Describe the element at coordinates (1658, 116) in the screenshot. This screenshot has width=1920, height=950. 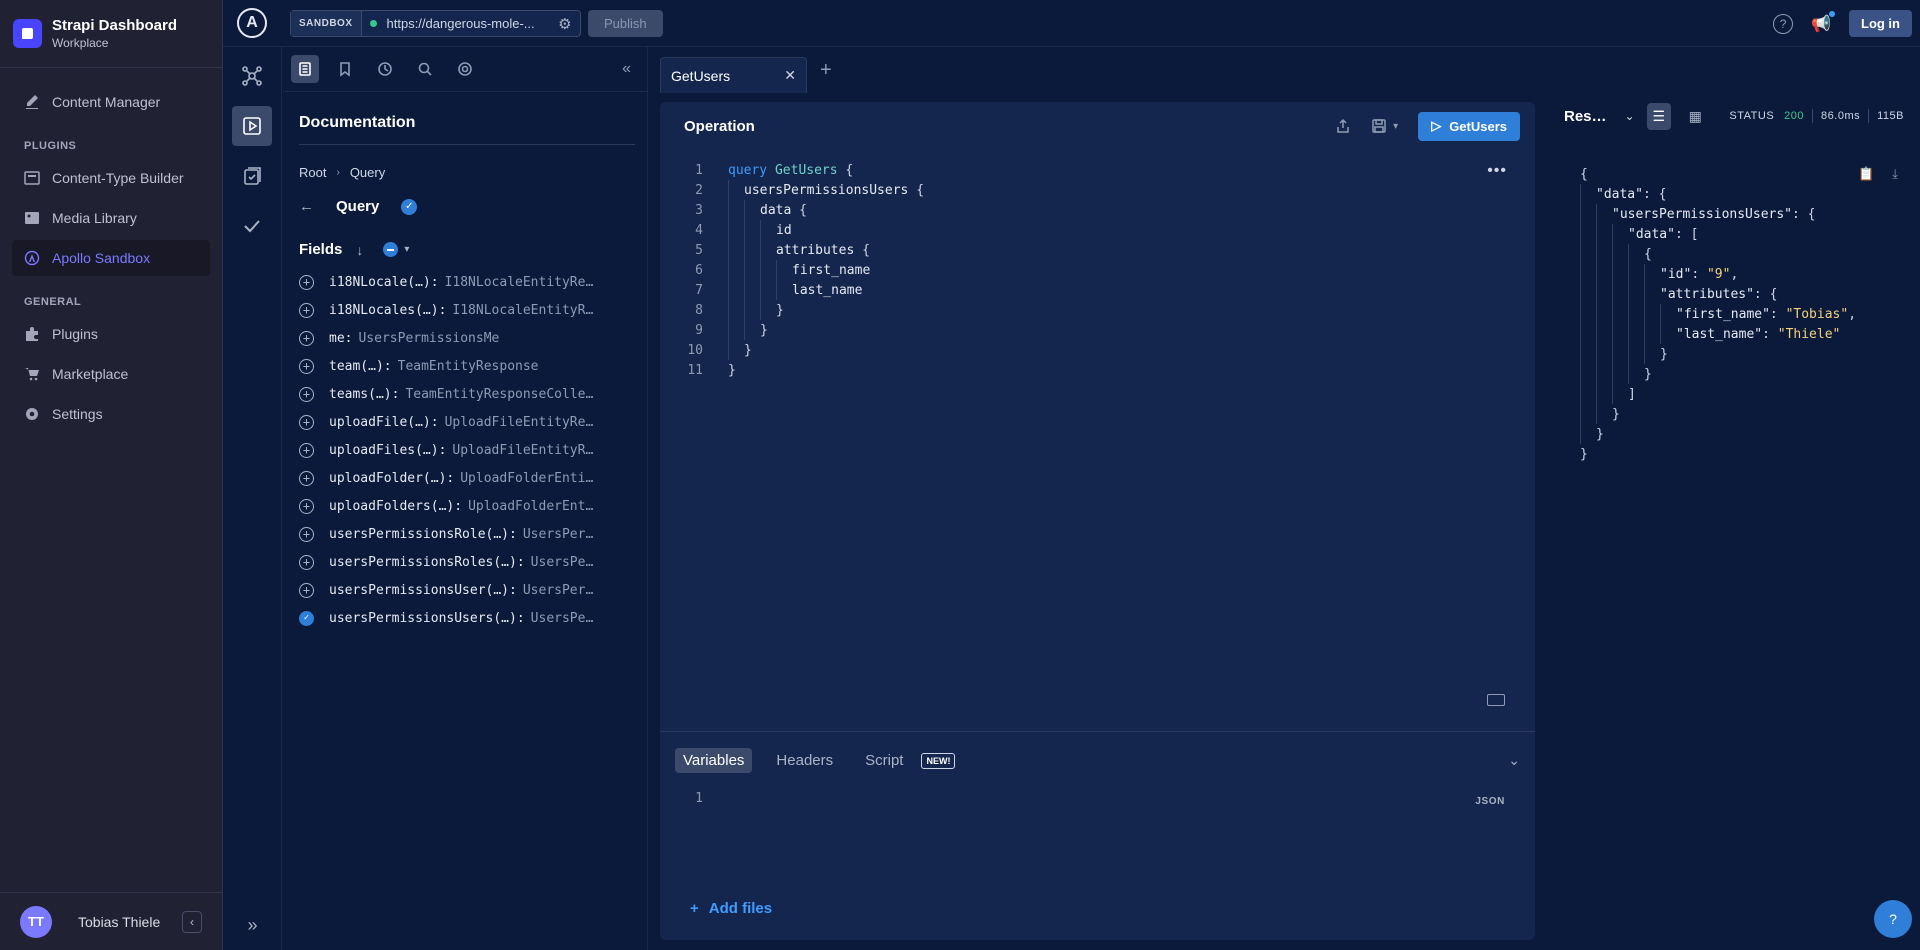
I see `json-view-icon: ☰` at that location.